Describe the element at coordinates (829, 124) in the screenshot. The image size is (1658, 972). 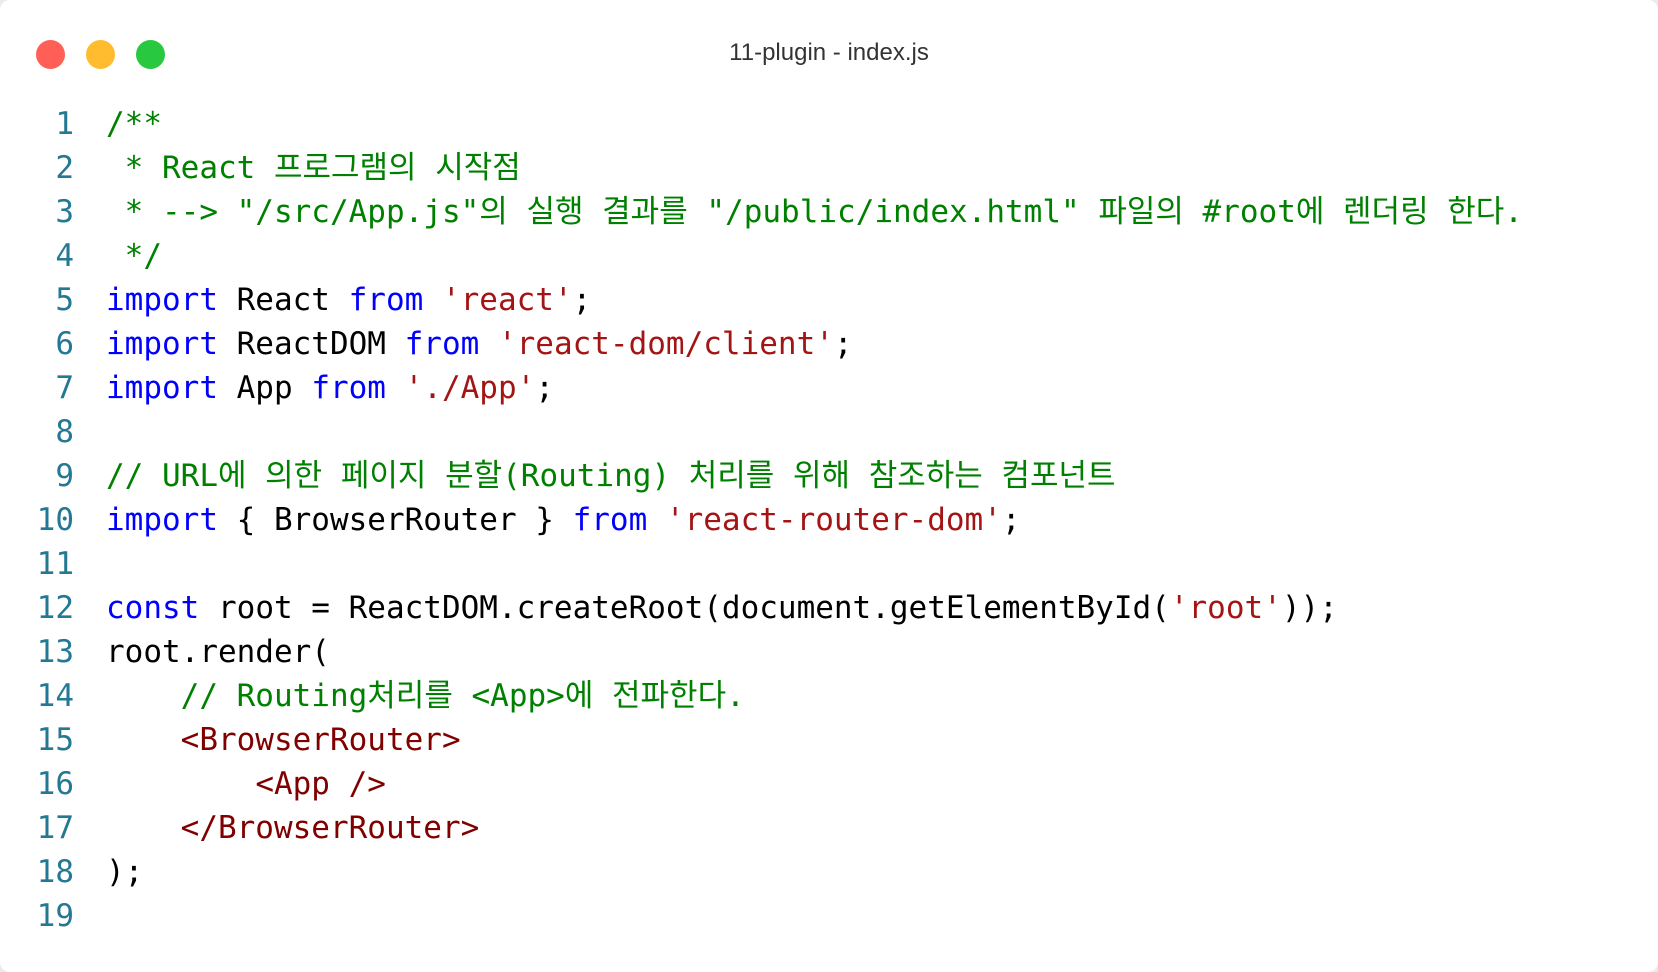
I see `code-line: 1 /**` at that location.